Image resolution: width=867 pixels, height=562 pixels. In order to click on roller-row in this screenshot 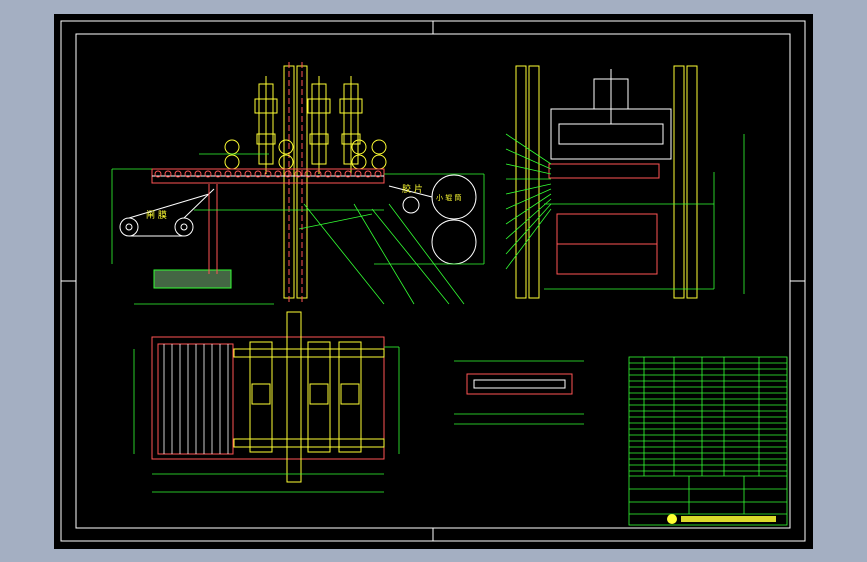, I will do `click(305, 154)`.